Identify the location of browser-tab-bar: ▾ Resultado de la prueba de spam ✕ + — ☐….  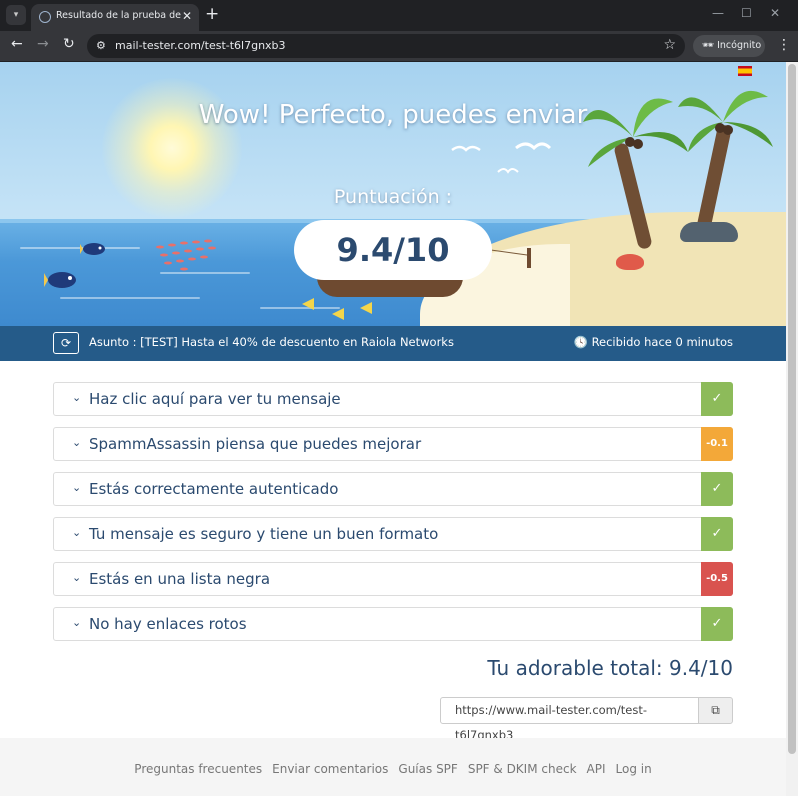
(399, 15).